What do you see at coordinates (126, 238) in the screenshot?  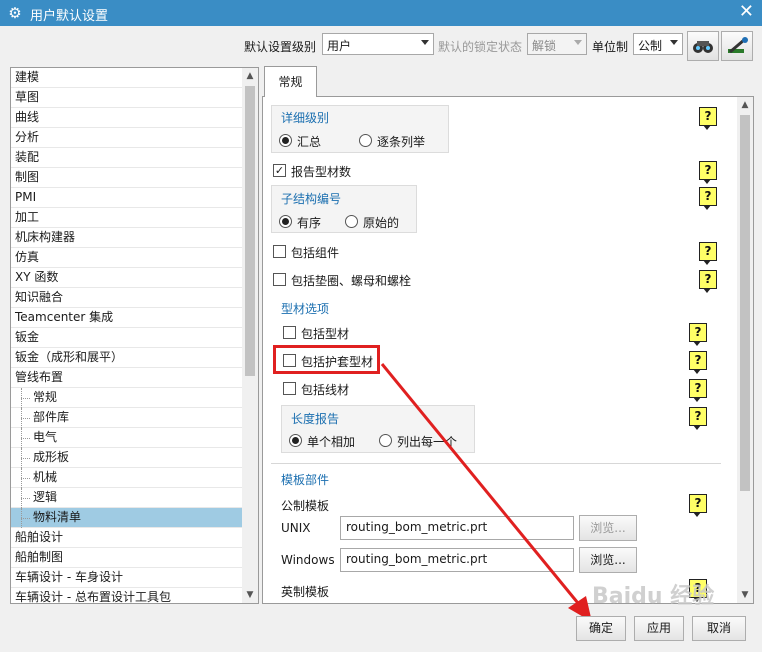 I see `tree-item: 机床构建器` at bounding box center [126, 238].